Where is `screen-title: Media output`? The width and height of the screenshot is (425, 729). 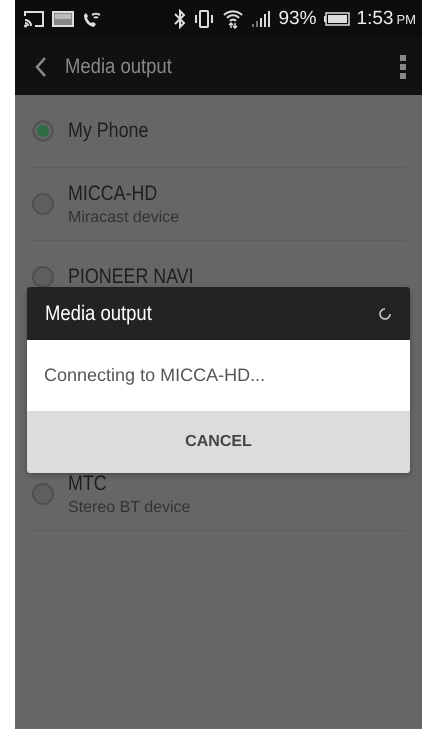
screen-title: Media output is located at coordinates (119, 66).